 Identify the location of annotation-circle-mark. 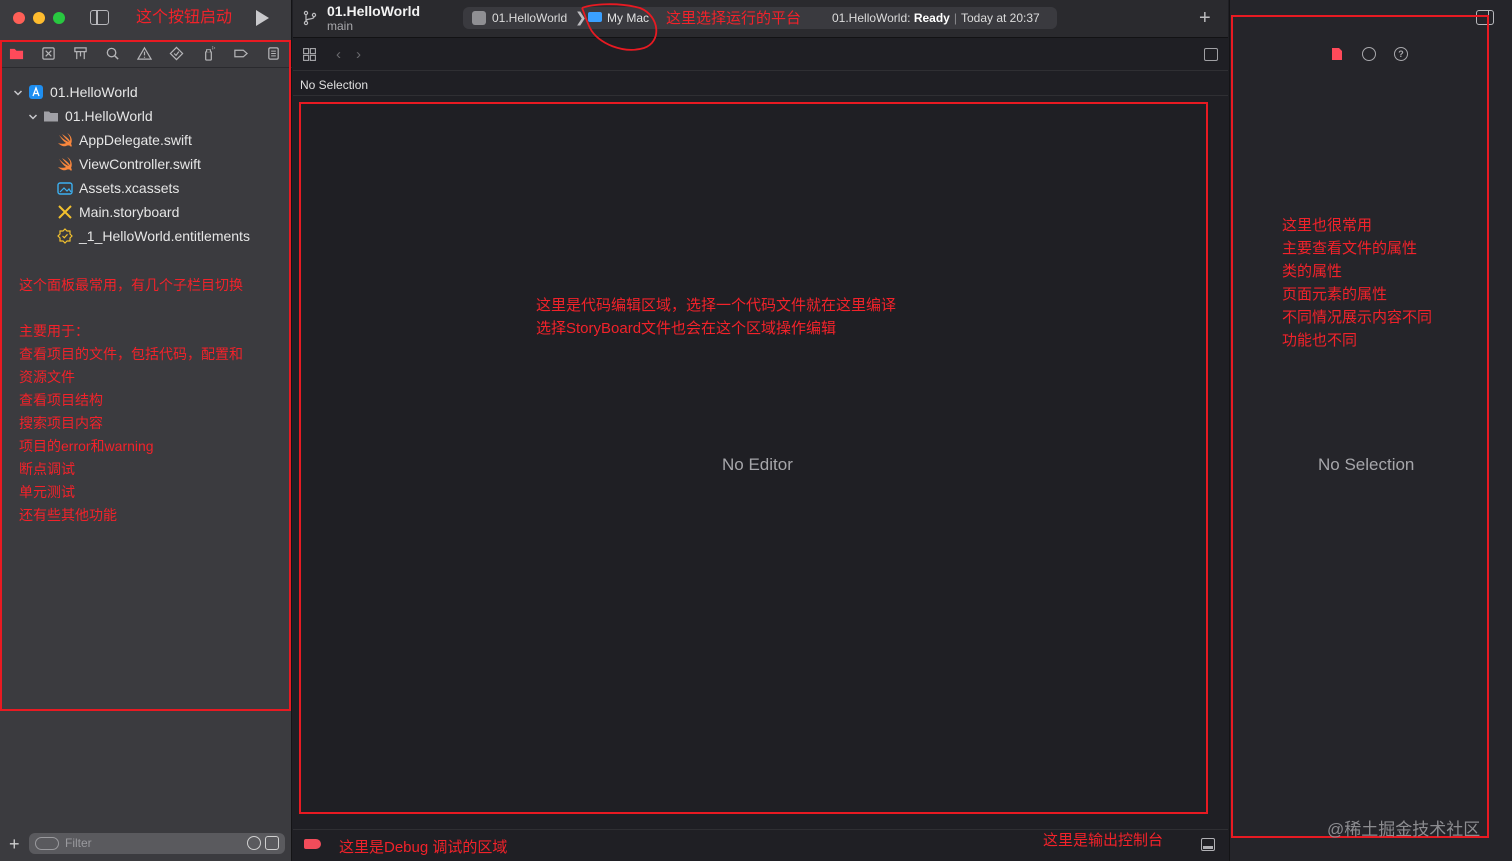
(619, 27).